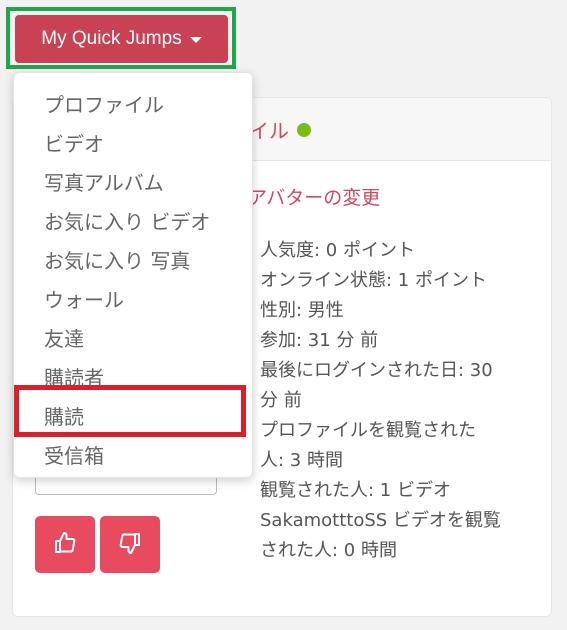 The height and width of the screenshot is (630, 567). Describe the element at coordinates (328, 550) in the screenshot. I see `stat-video-views-cont: された人: 0 時間` at that location.